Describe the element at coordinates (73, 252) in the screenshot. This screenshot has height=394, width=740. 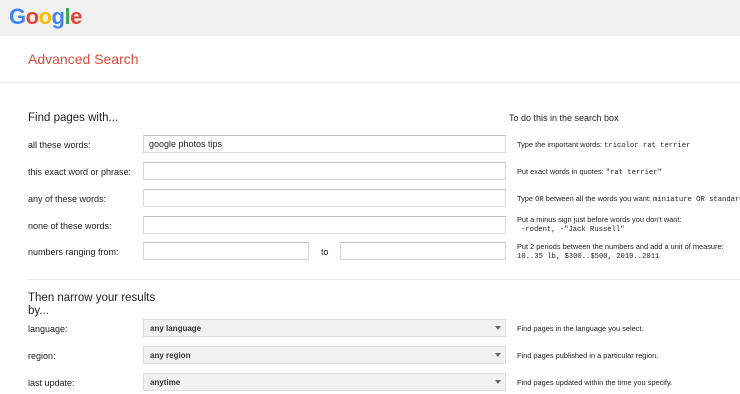
I see `numbers-range-label: numbers ranging from:` at that location.